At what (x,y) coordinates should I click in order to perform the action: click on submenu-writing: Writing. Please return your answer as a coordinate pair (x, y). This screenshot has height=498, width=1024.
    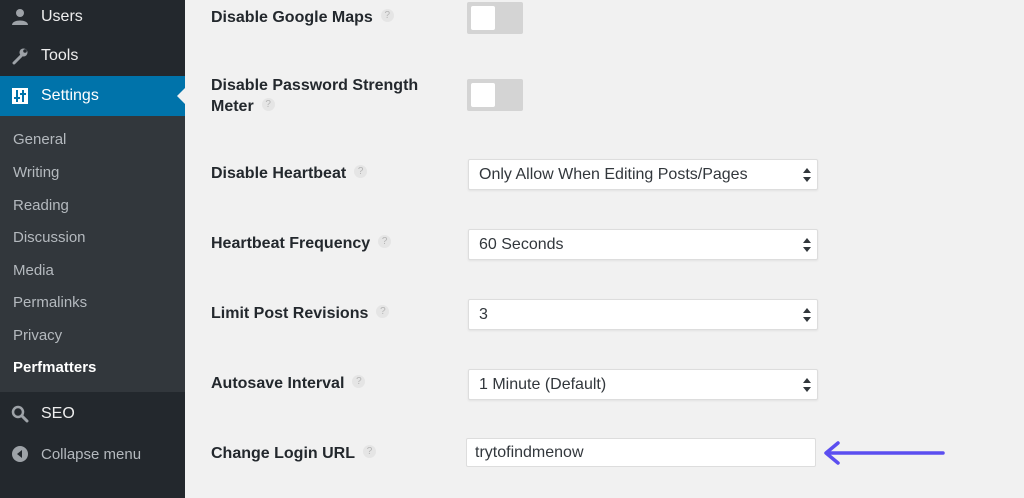
    Looking at the image, I should click on (36, 172).